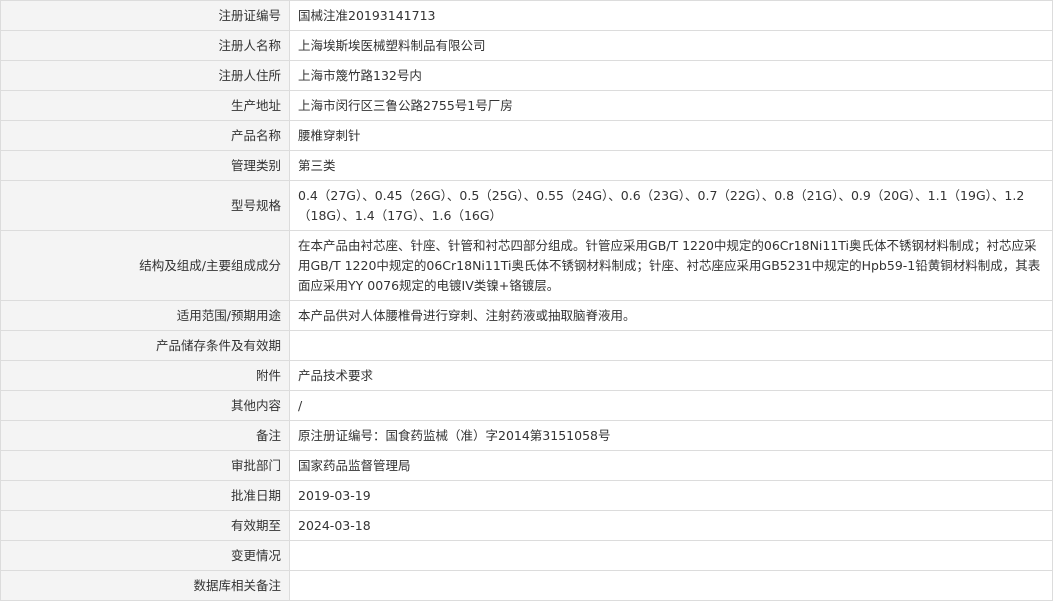 The height and width of the screenshot is (603, 1053). I want to click on row-label: 产品储存条件及有效期, so click(145, 345).